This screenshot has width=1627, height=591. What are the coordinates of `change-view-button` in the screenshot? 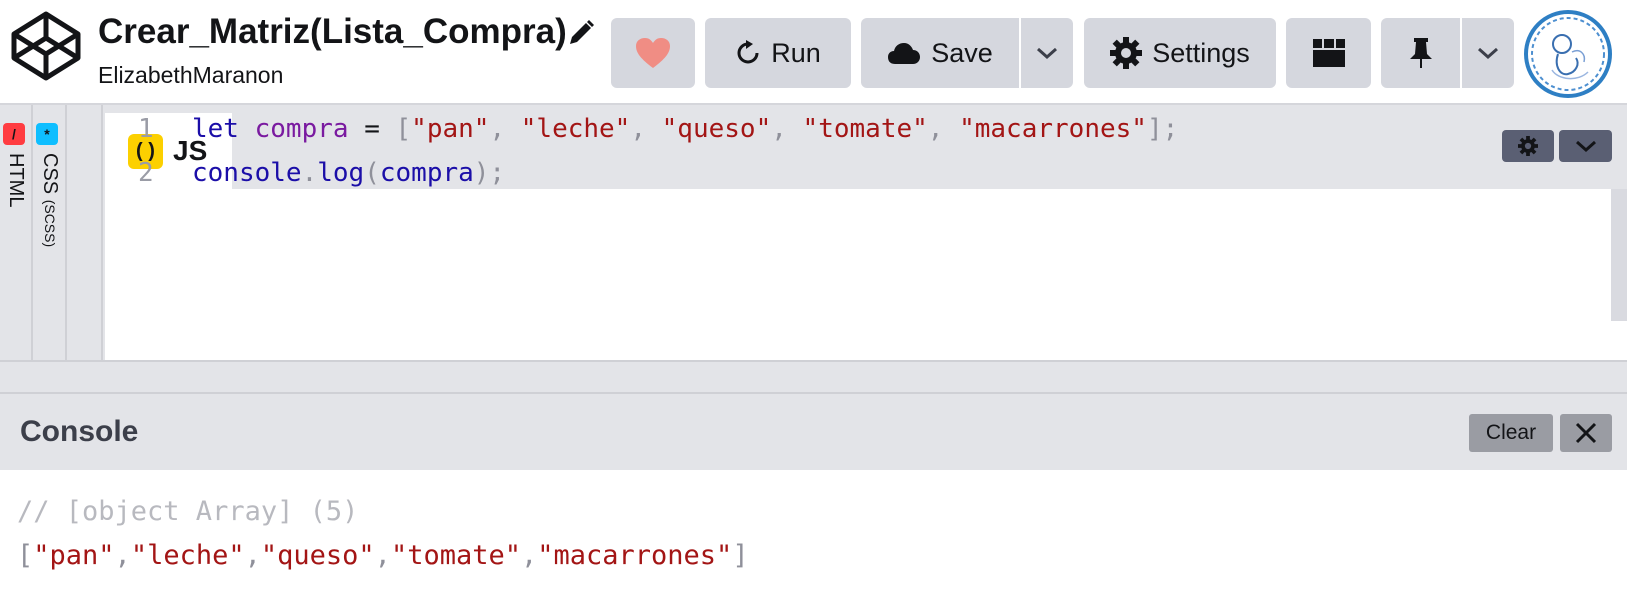 It's located at (1328, 53).